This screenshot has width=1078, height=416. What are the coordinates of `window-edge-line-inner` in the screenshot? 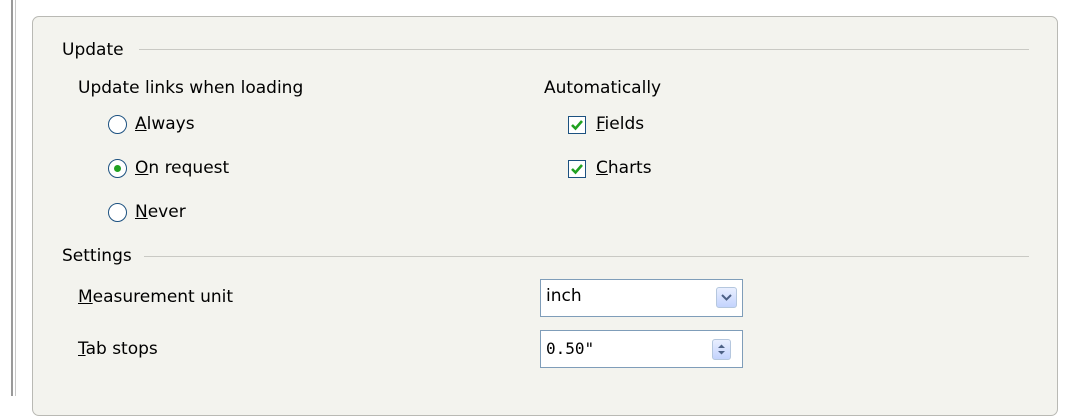 It's located at (15, 198).